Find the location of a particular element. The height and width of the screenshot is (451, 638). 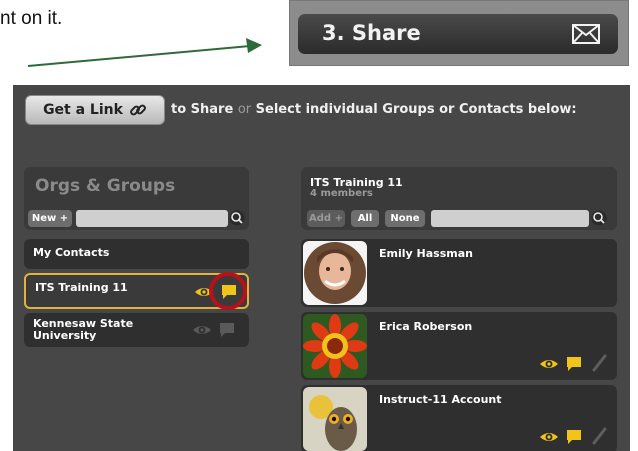

or-text: or is located at coordinates (244, 109).